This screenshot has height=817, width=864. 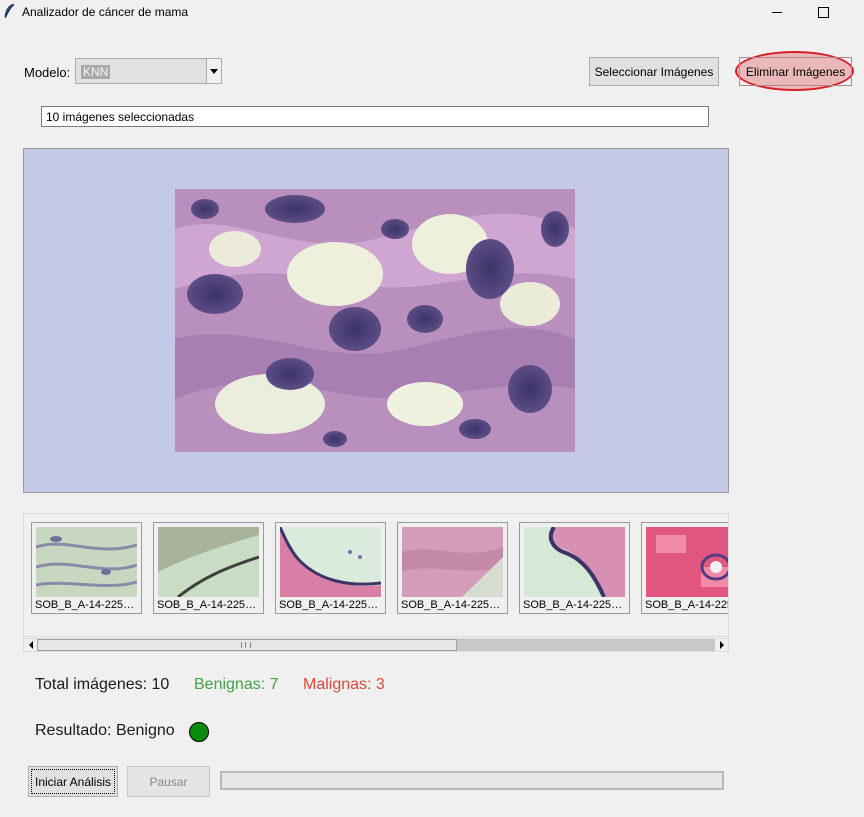 I want to click on thumbnail-item: SOB_B_A-14-22549AB-40-001.png, so click(x=86, y=568).